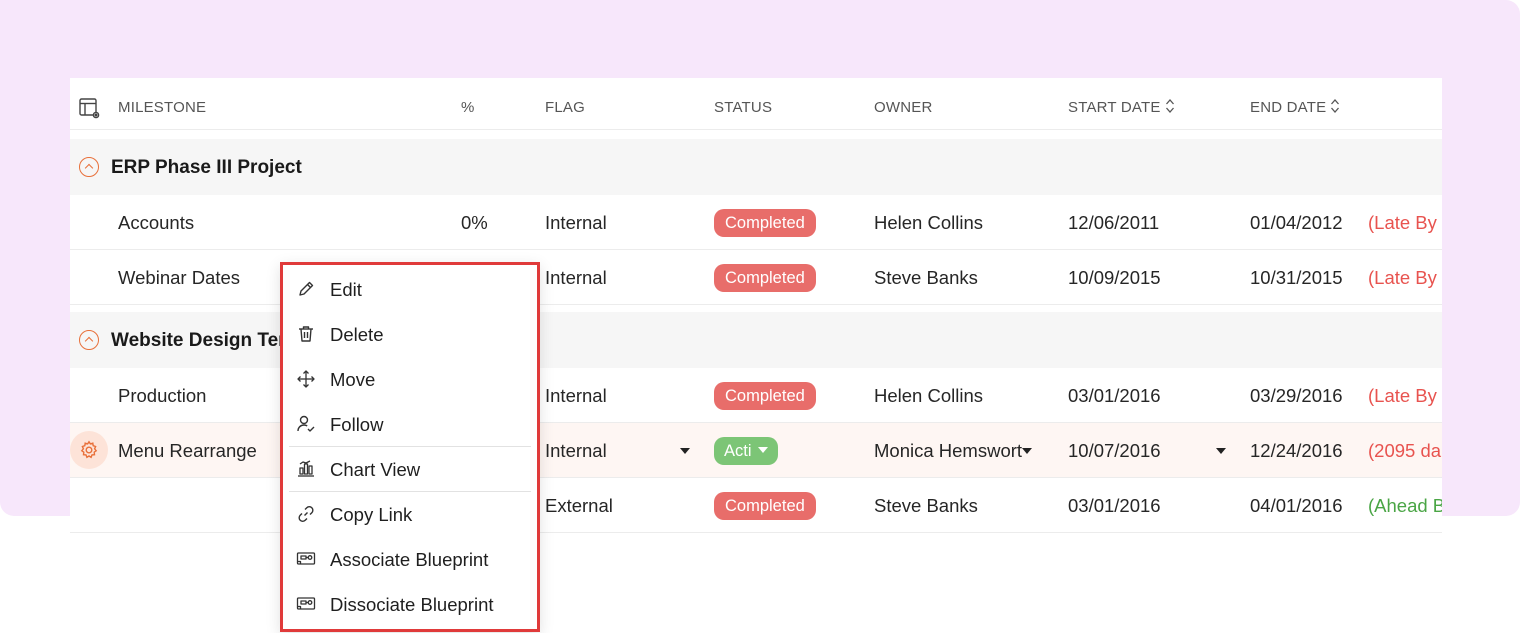  What do you see at coordinates (1296, 505) in the screenshot?
I see `end-date-value: 04/01/2016` at bounding box center [1296, 505].